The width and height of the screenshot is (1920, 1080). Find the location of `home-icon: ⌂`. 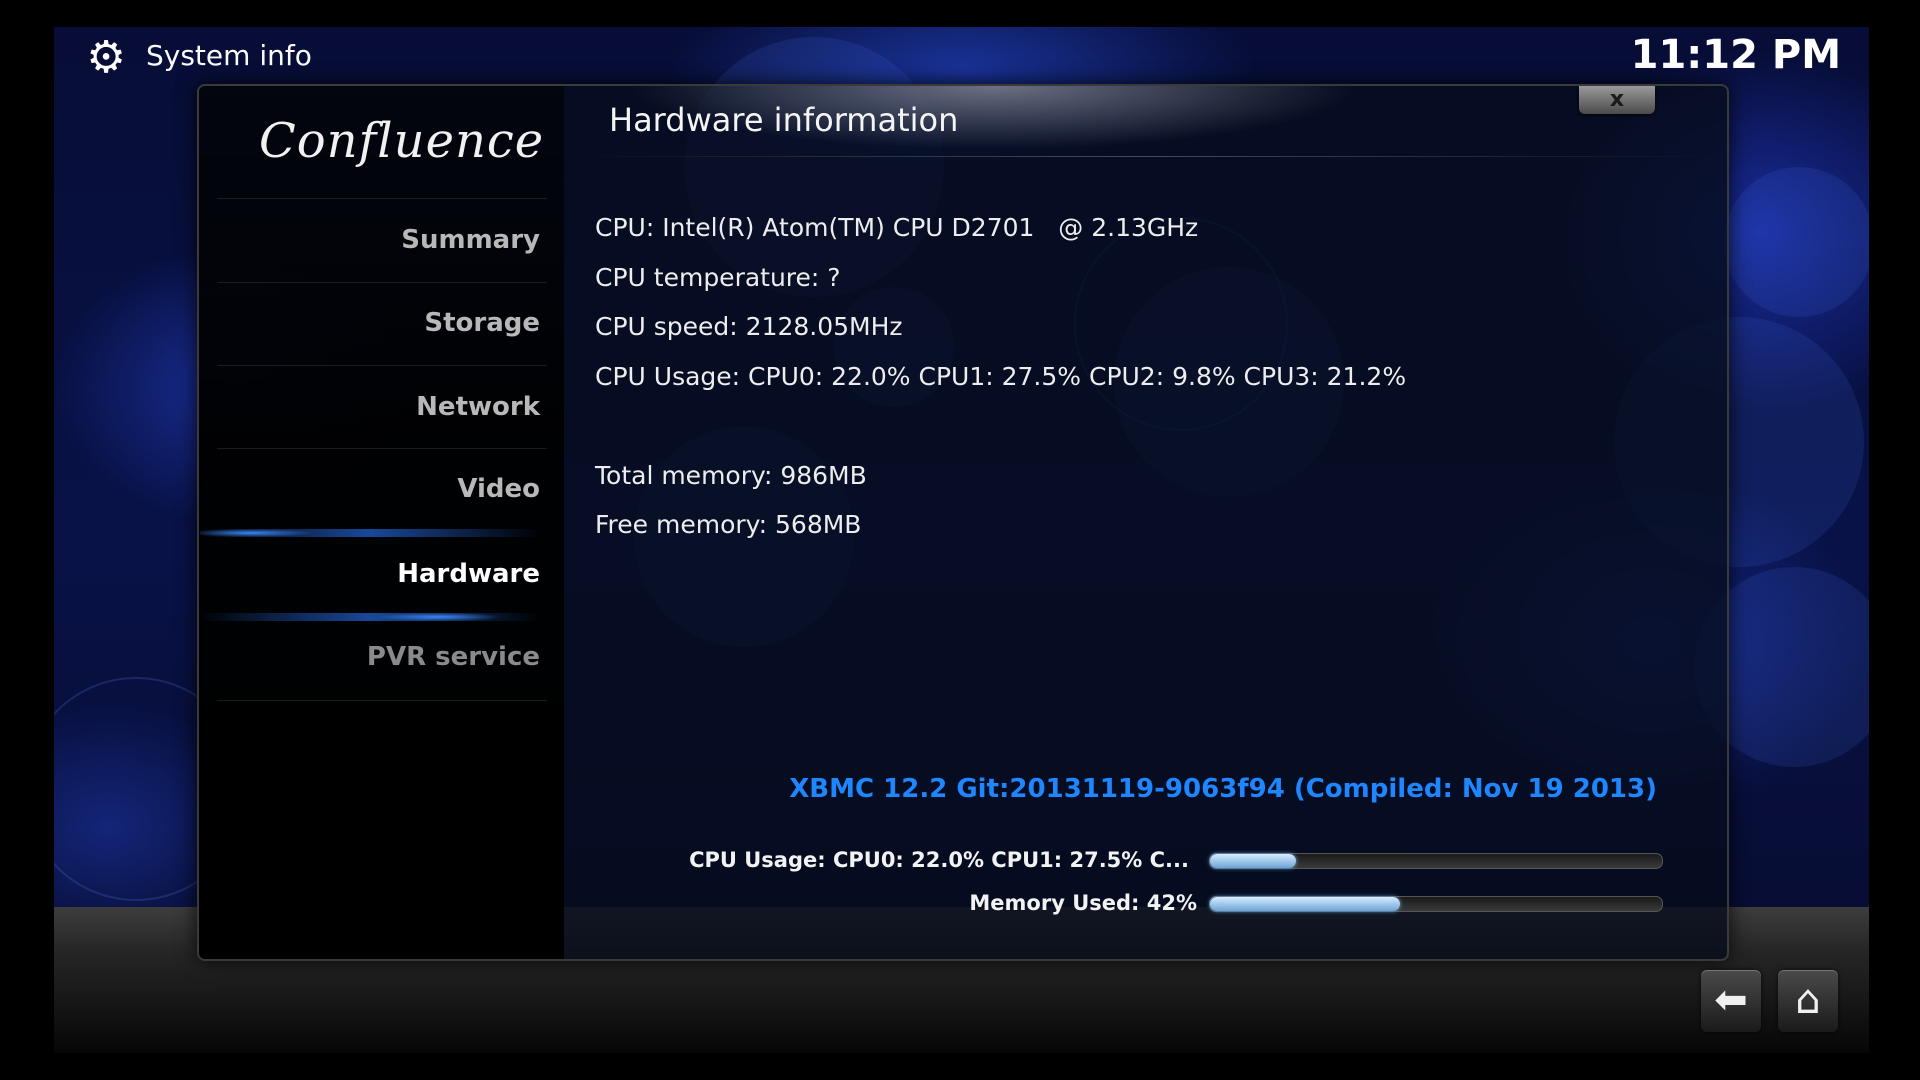

home-icon: ⌂ is located at coordinates (1808, 1000).